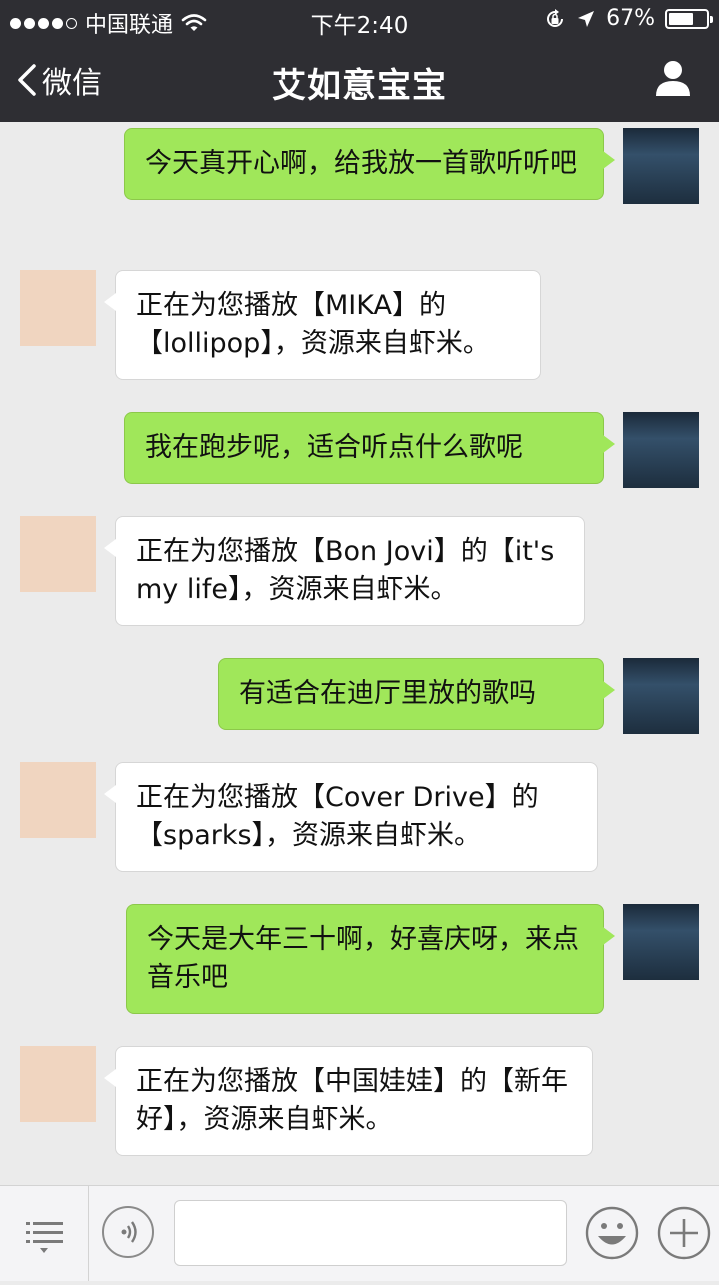 The width and height of the screenshot is (719, 1285). Describe the element at coordinates (44, 1237) in the screenshot. I see `menu-list-icon` at that location.